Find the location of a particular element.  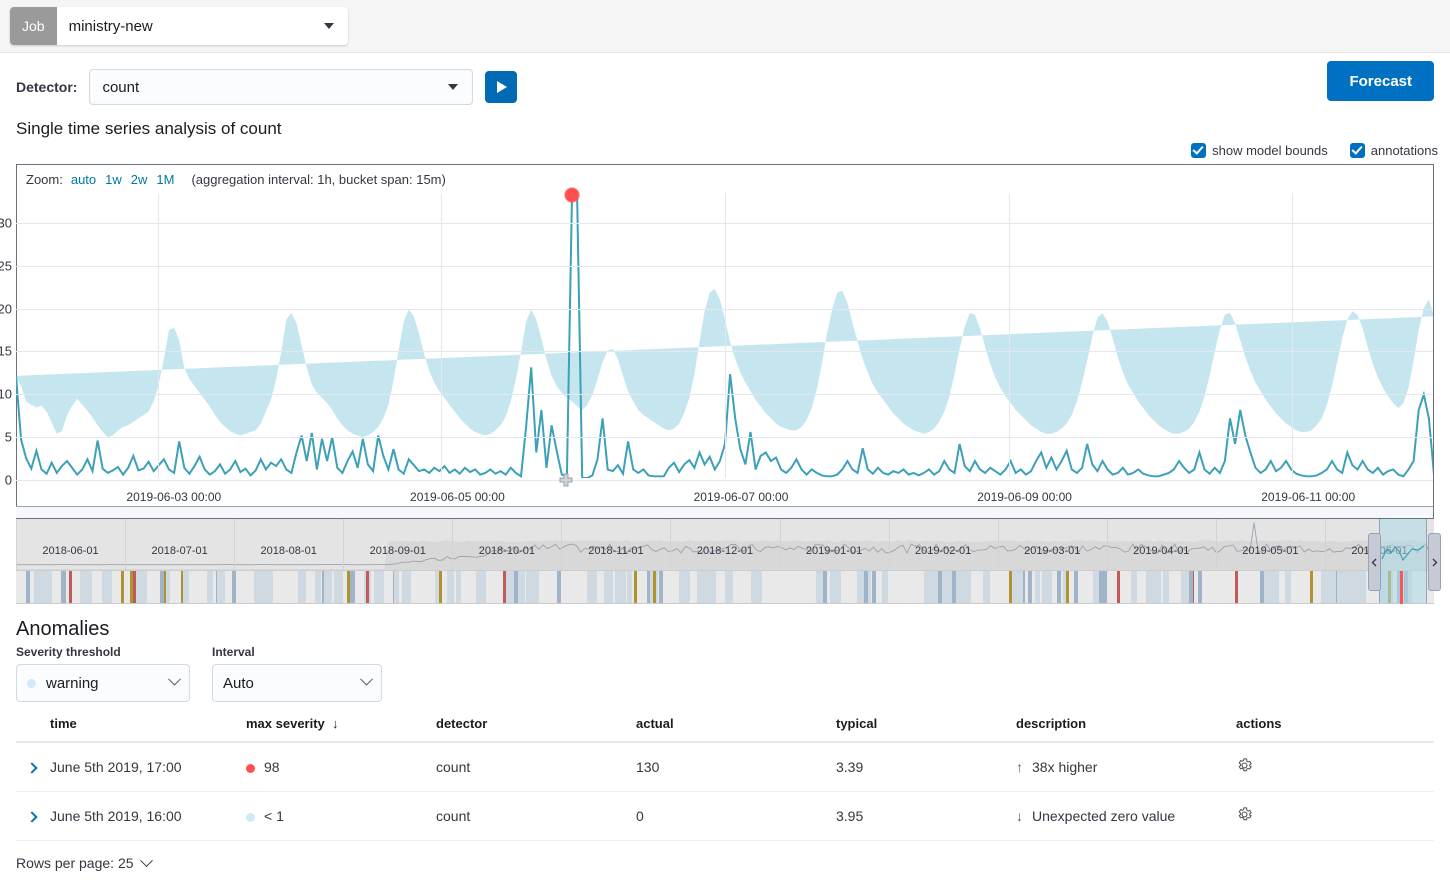

column-typical: typical is located at coordinates (926, 729).